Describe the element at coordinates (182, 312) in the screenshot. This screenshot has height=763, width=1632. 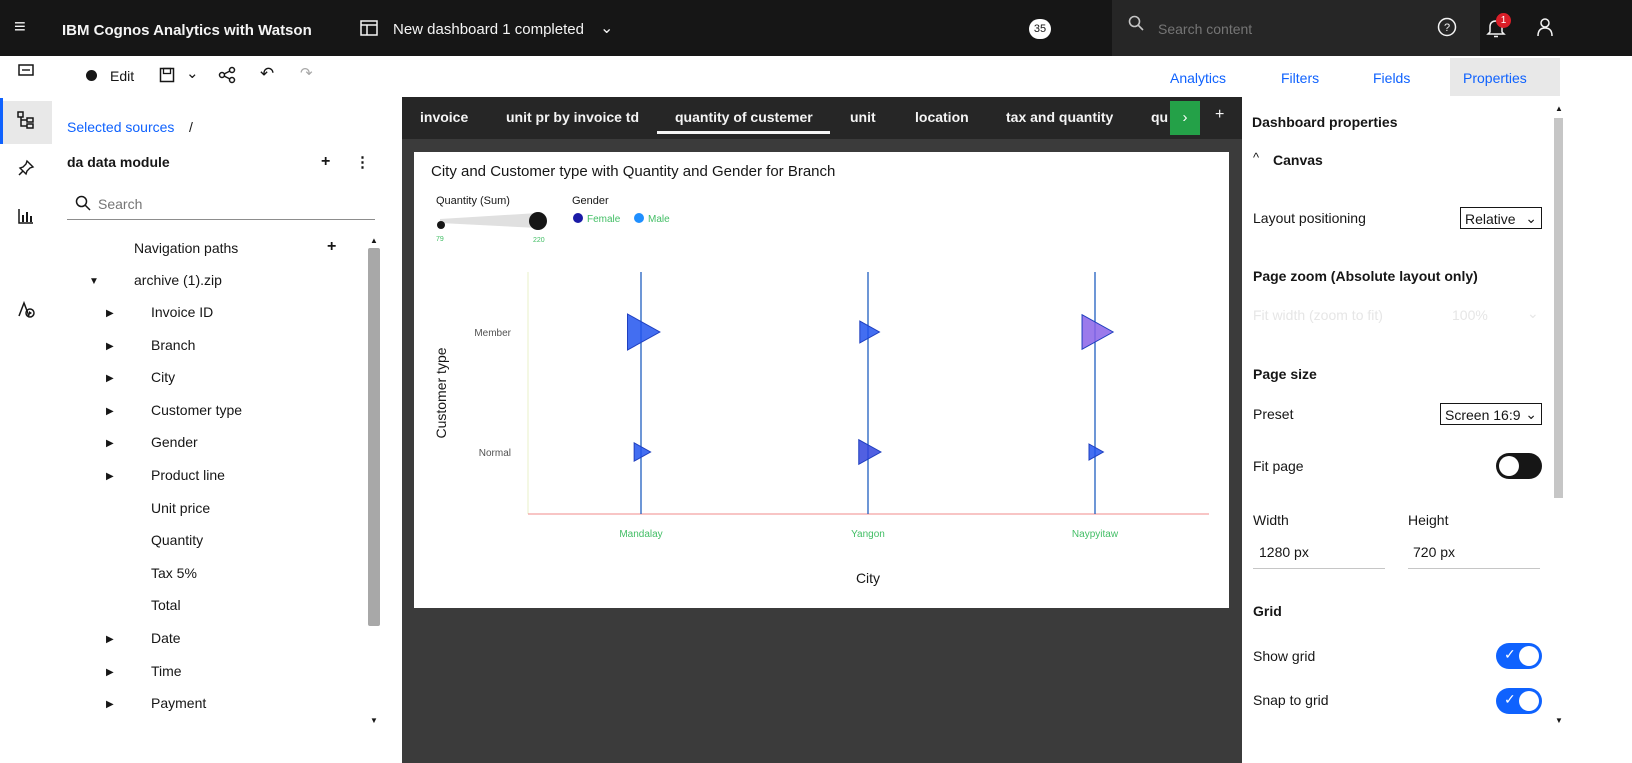
I see `tree-item: Invoice ID` at that location.